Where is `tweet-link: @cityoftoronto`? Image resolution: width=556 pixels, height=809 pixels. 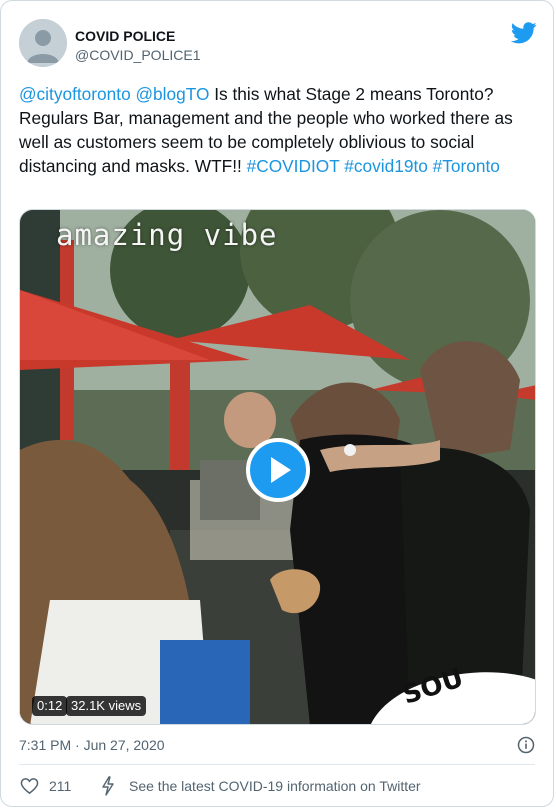 tweet-link: @cityoftoronto is located at coordinates (75, 94).